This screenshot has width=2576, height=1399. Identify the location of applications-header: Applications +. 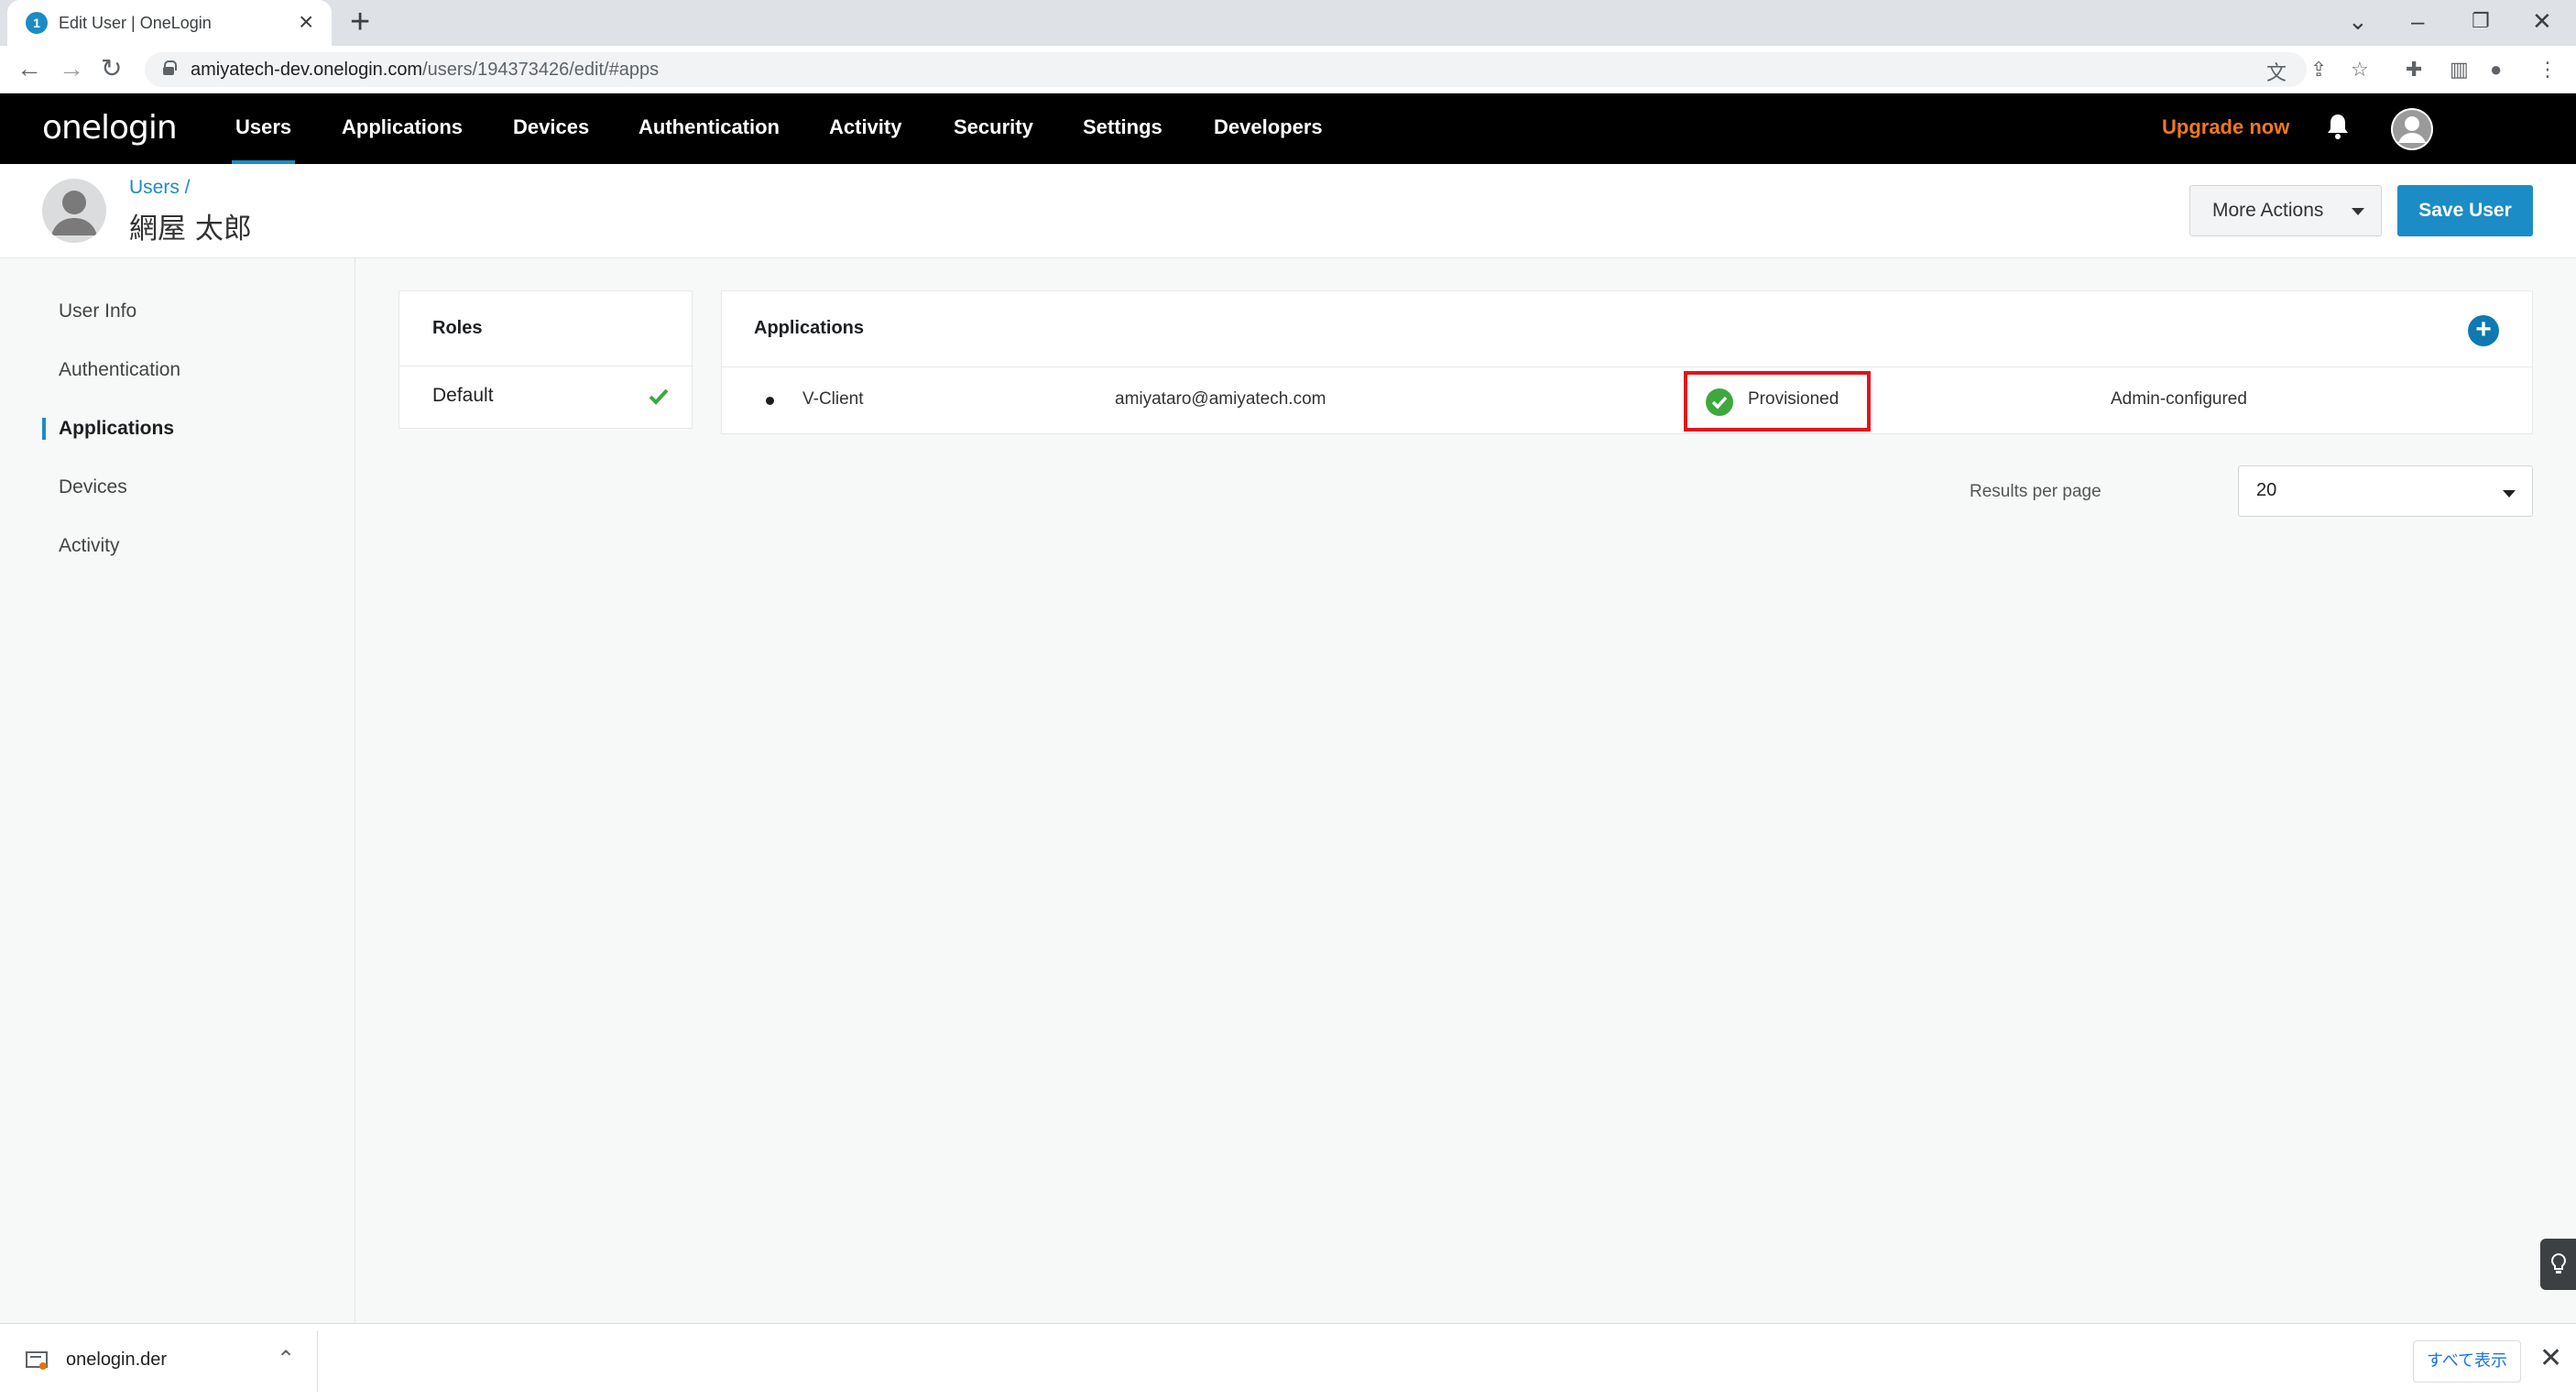
(1627, 329).